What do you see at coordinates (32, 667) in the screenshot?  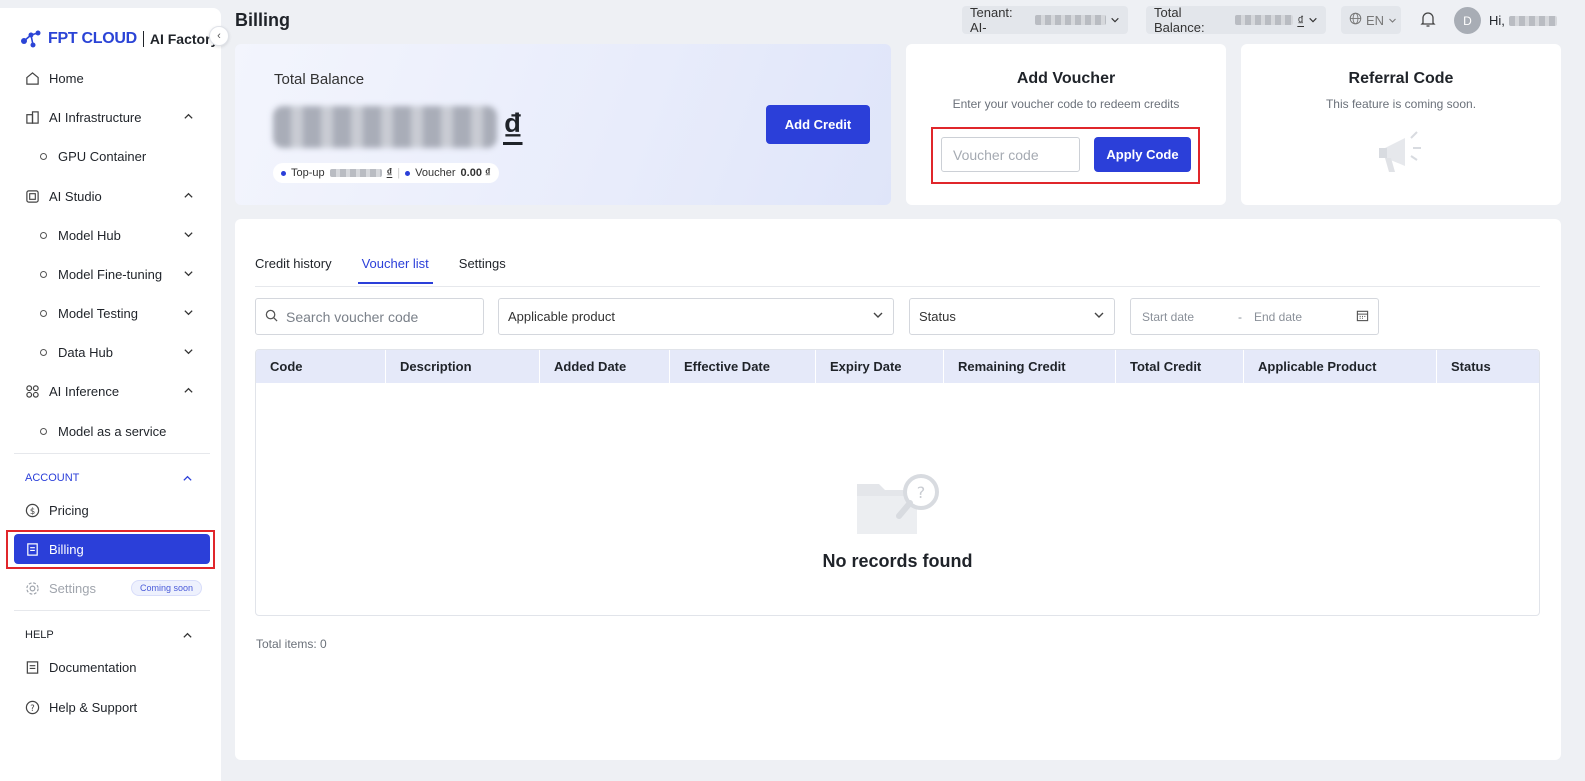 I see `document-icon` at bounding box center [32, 667].